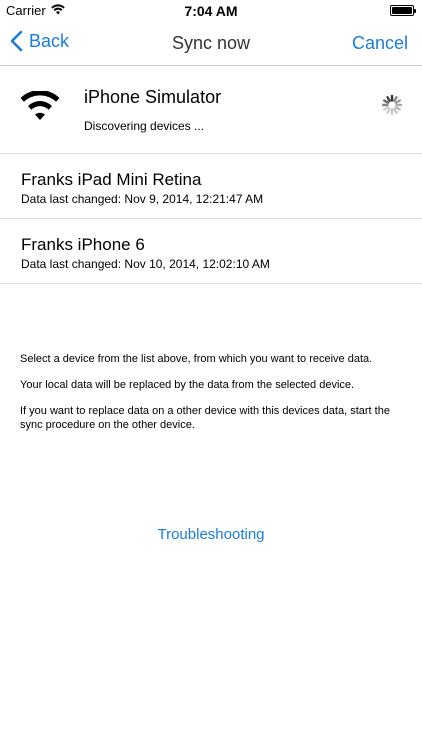 This screenshot has width=422, height=750. I want to click on cancel-button: Cancel, so click(380, 43).